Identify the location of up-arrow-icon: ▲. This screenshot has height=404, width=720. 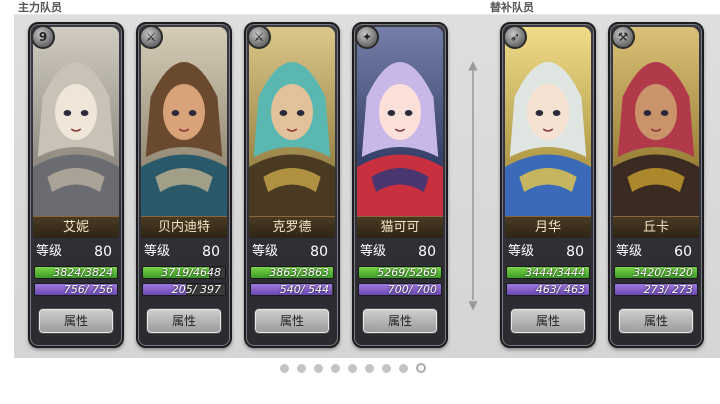
(473, 65).